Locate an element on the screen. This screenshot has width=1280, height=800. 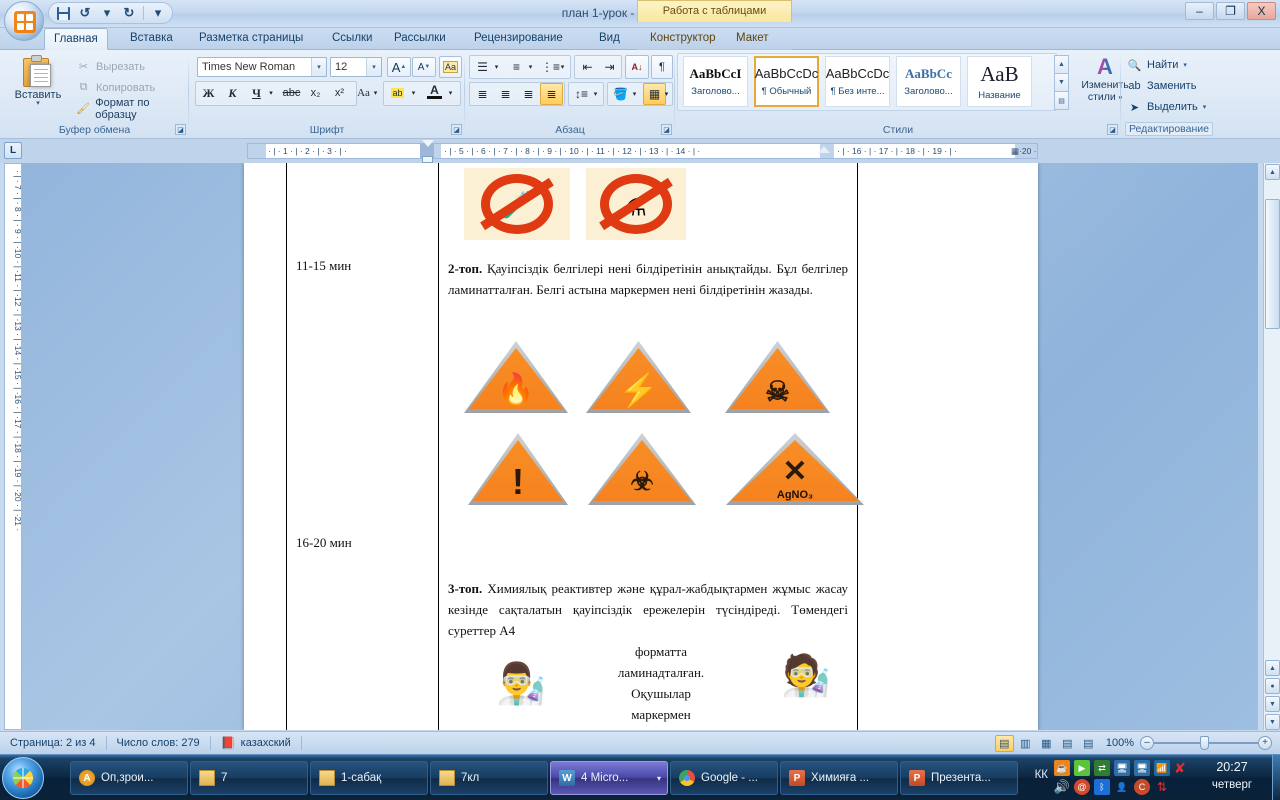
font-color-button: A is located at coordinates (434, 91).